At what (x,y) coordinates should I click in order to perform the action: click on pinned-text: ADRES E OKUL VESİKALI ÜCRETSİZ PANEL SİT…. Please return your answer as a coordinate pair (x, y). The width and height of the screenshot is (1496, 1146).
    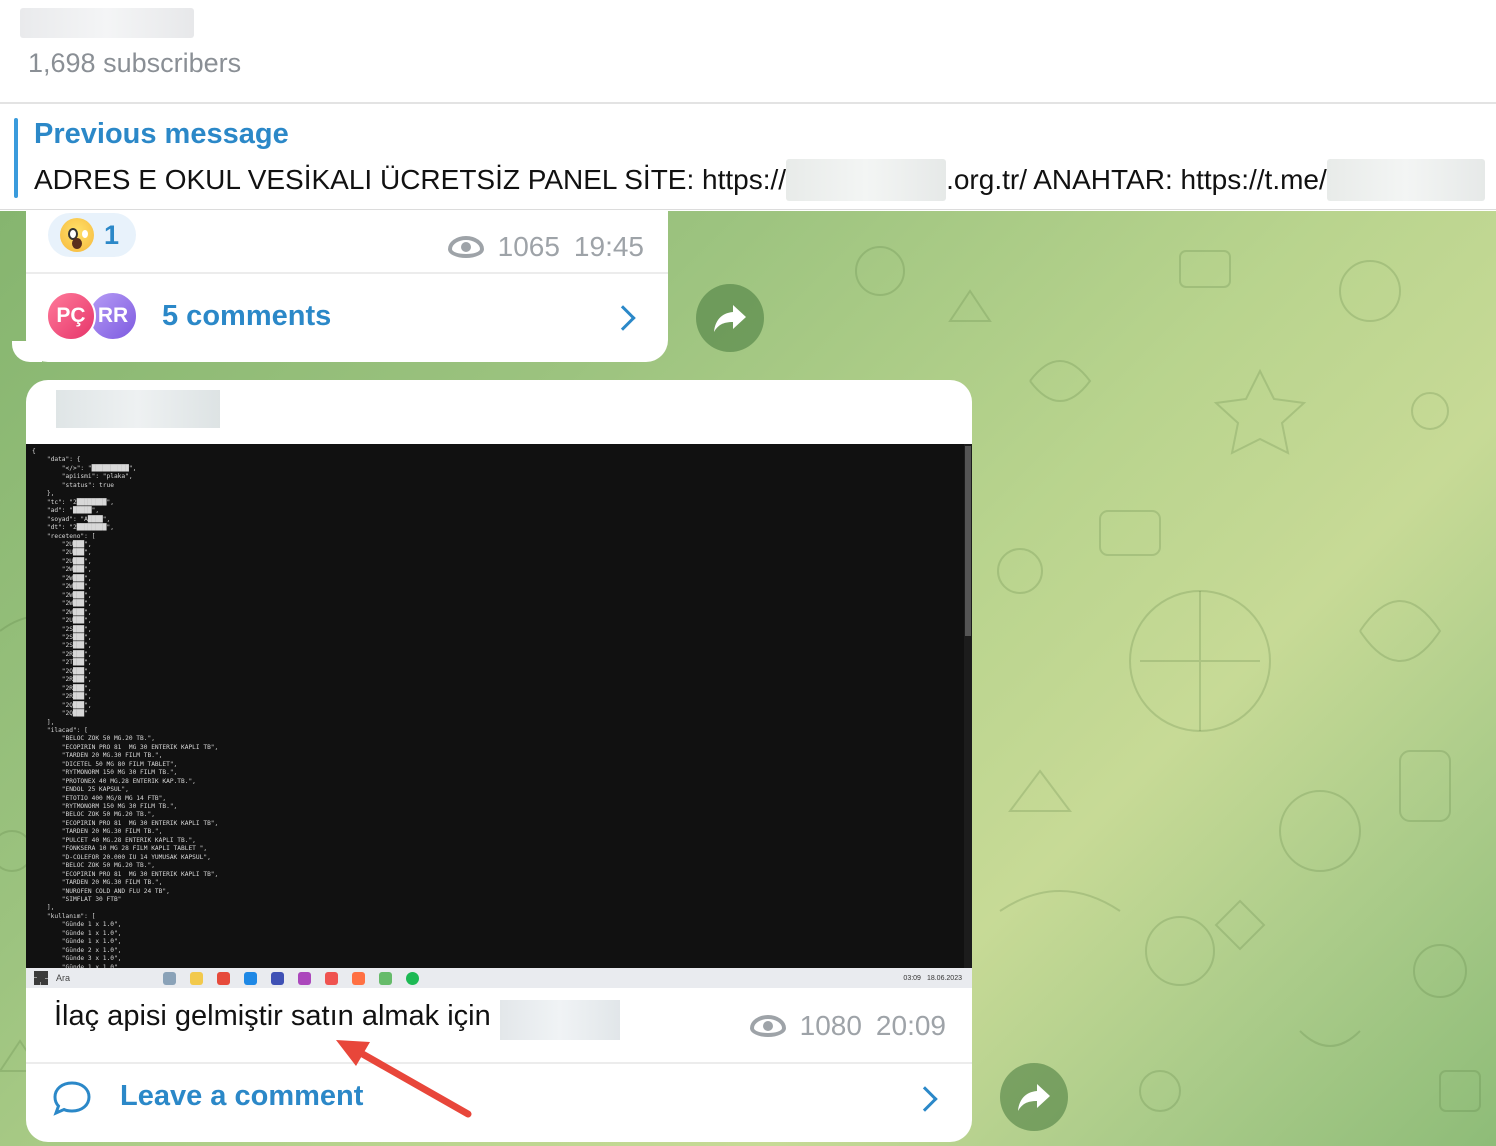
    Looking at the image, I should click on (759, 180).